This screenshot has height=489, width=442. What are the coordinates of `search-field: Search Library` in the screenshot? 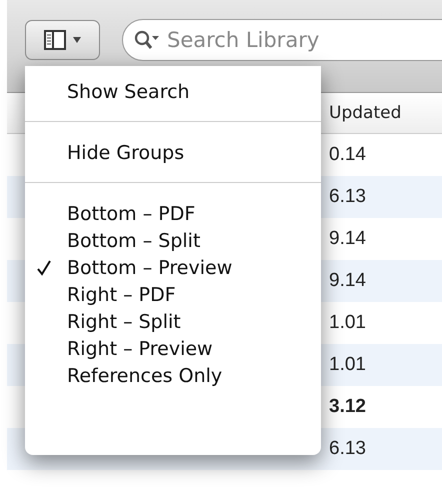 It's located at (282, 40).